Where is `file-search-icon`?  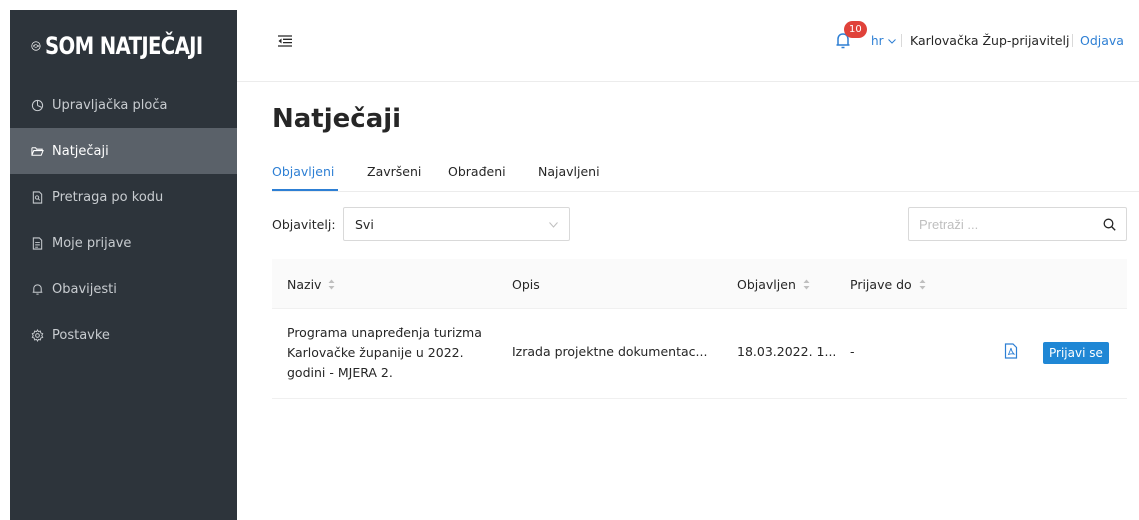 file-search-icon is located at coordinates (37, 197).